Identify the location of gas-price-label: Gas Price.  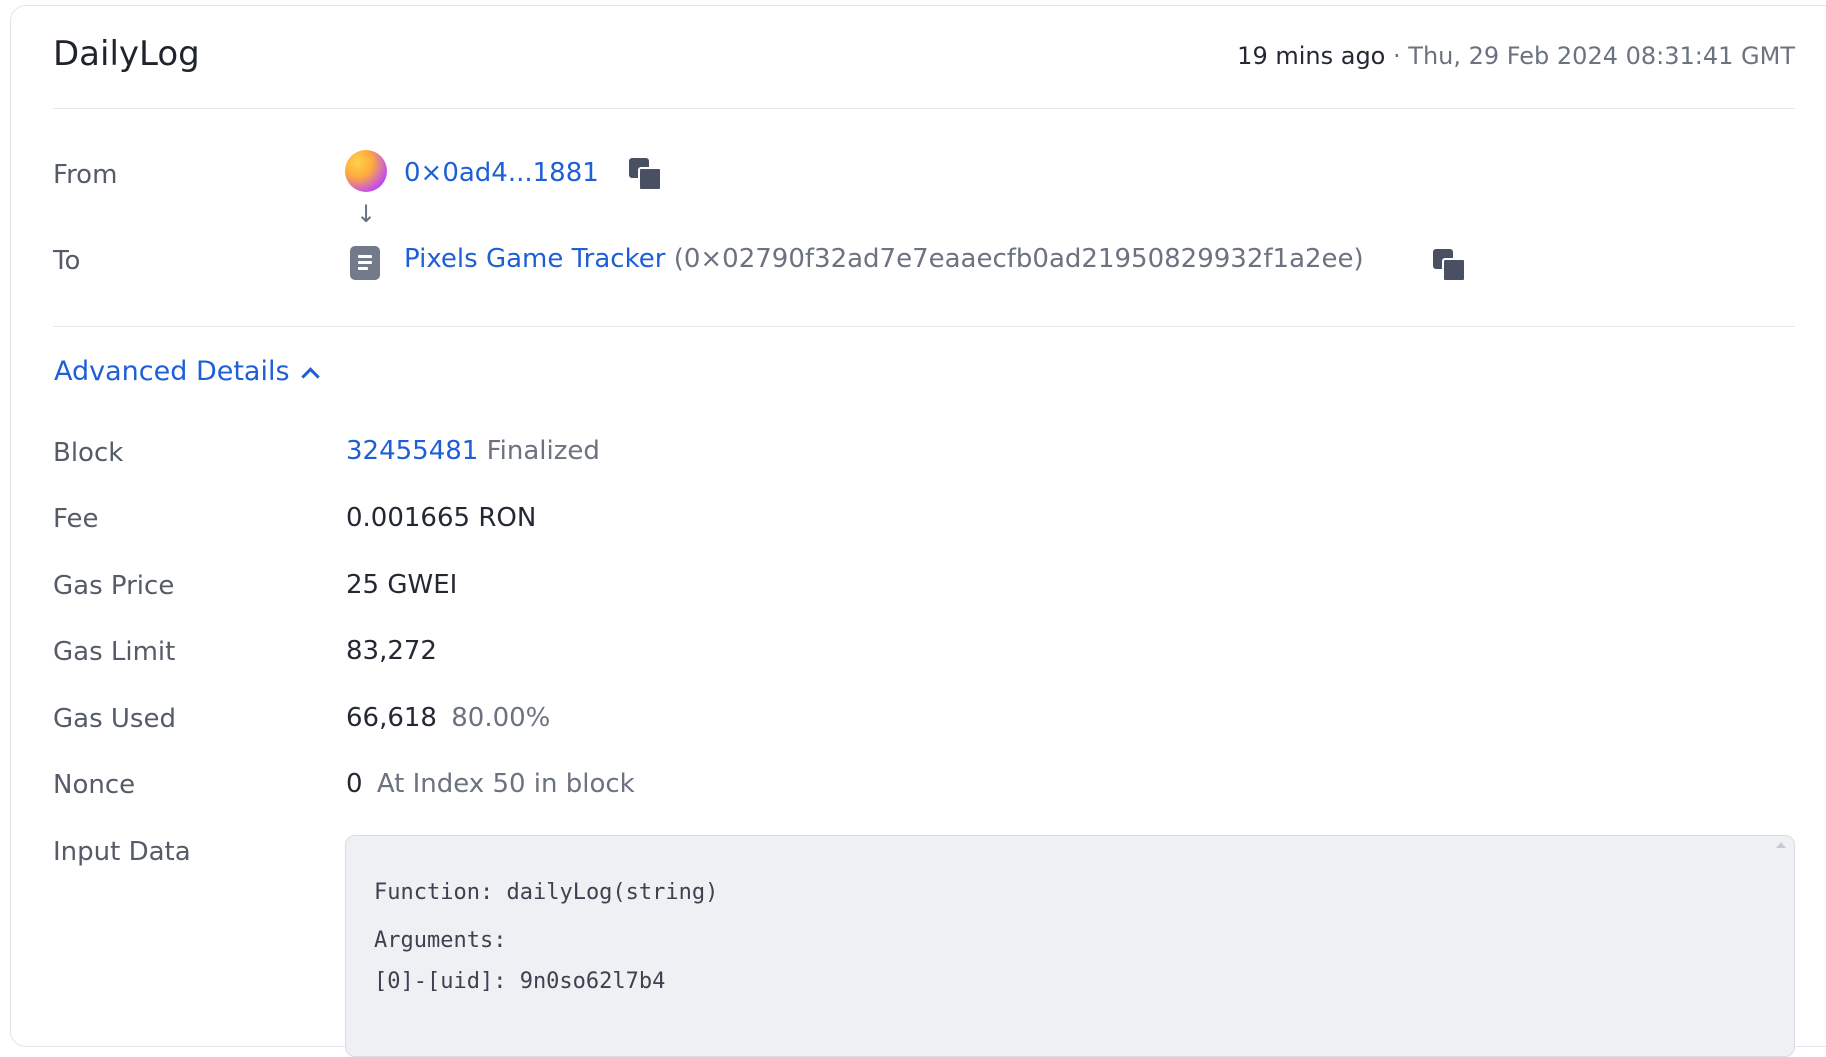
(114, 586).